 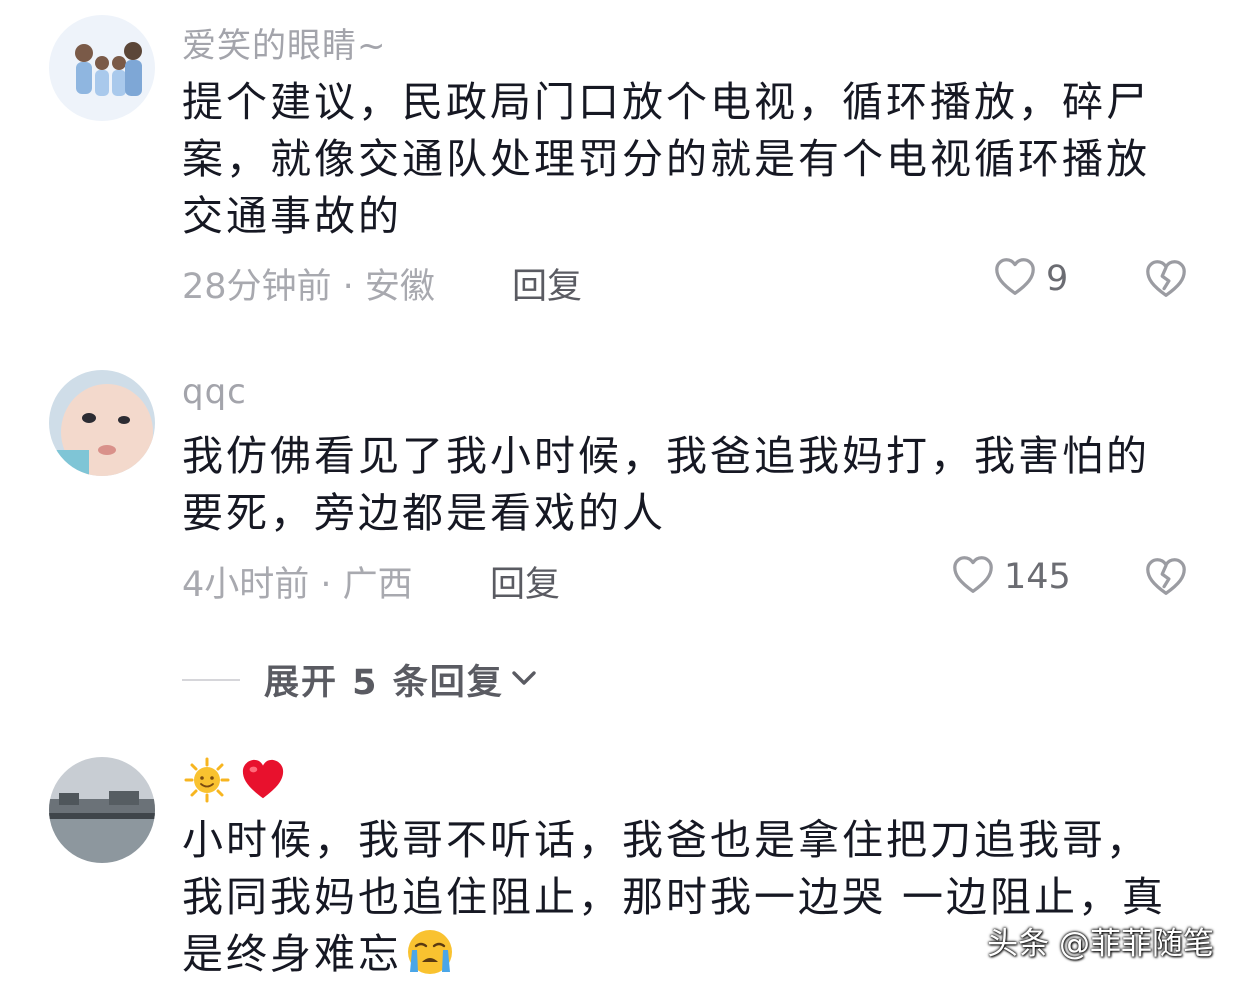 What do you see at coordinates (284, 42) in the screenshot?
I see `username: 爱笑的眼睛~` at bounding box center [284, 42].